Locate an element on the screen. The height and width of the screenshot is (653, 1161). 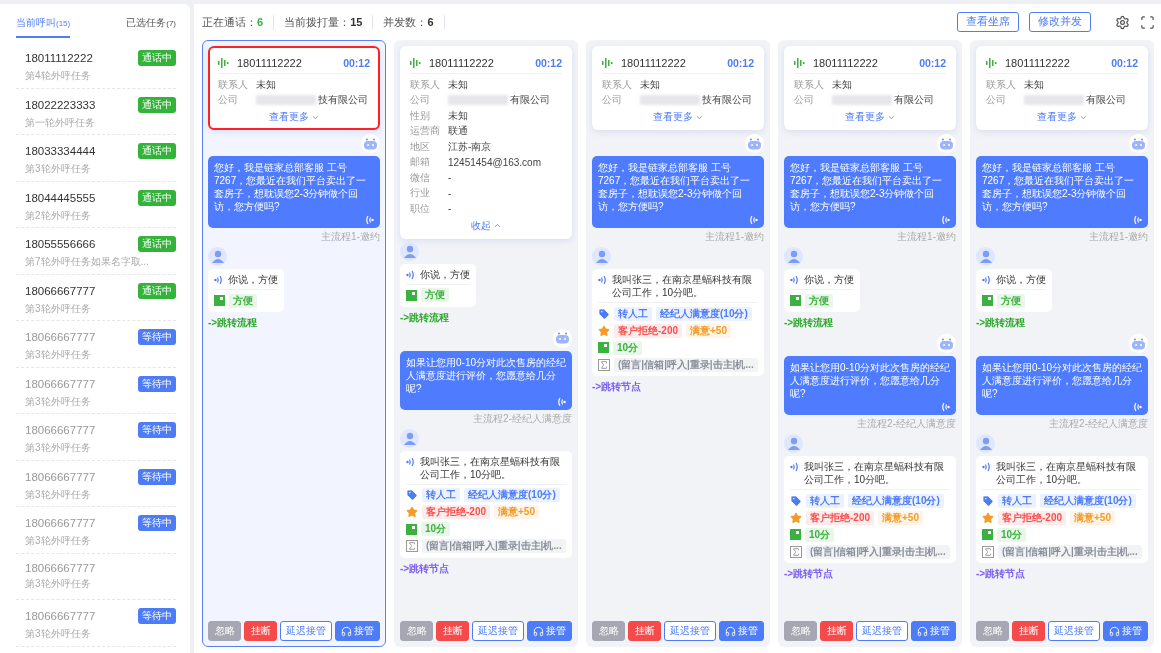
tag-chip: 客户拒绝-200 is located at coordinates (648, 330).